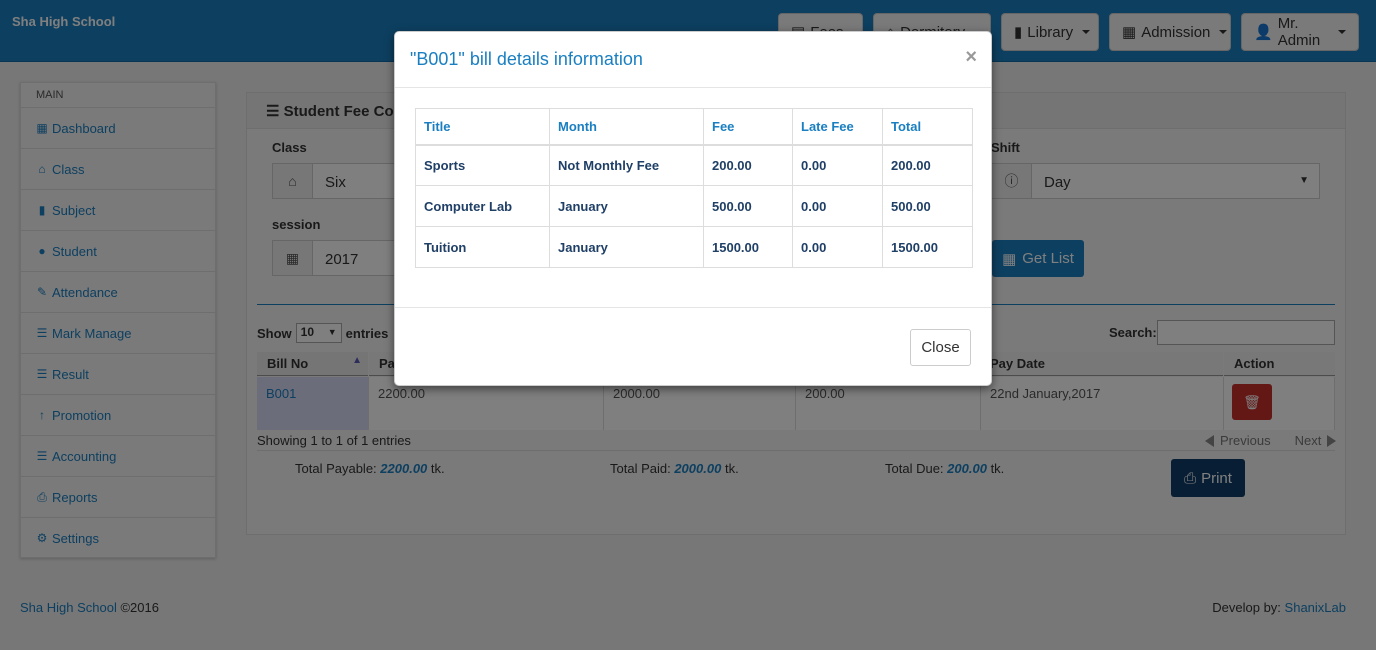  What do you see at coordinates (927, 165) in the screenshot?
I see `cell-total: 200.00` at bounding box center [927, 165].